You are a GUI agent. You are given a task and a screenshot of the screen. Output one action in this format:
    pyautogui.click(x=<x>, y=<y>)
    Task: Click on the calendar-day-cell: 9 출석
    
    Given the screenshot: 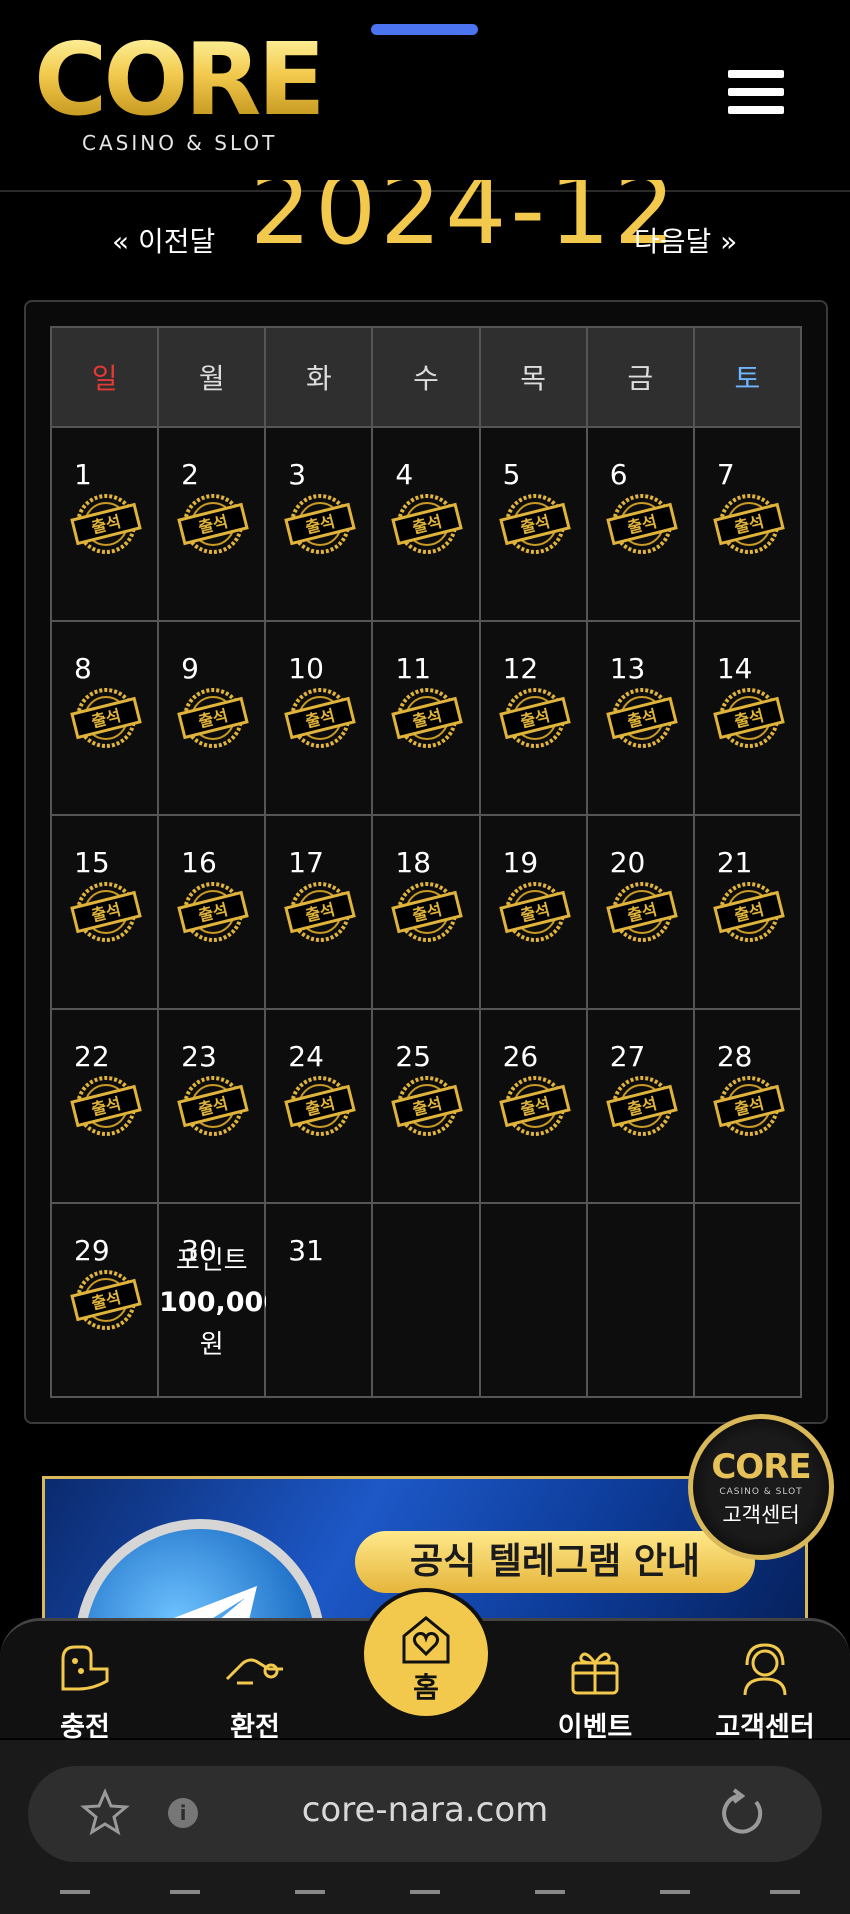 What is the action you would take?
    pyautogui.click(x=212, y=718)
    